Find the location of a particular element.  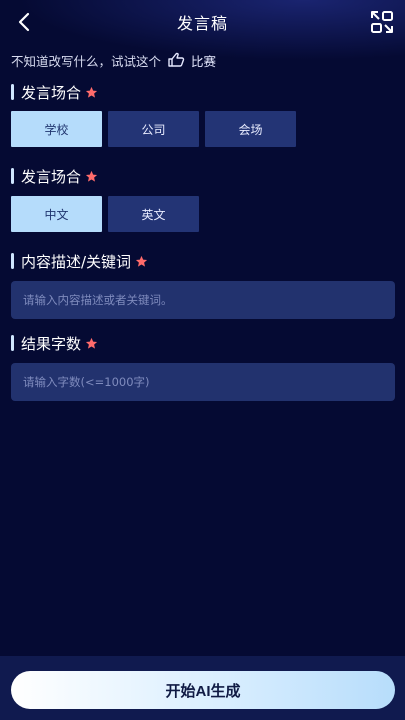

section-occasion-title: 发言场合 is located at coordinates (54, 92).